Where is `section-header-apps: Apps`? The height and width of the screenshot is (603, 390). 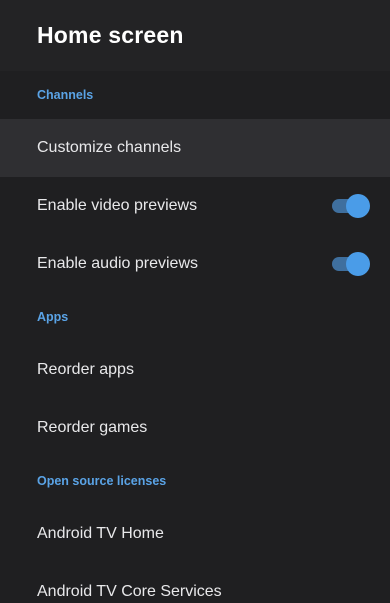
section-header-apps: Apps is located at coordinates (53, 317).